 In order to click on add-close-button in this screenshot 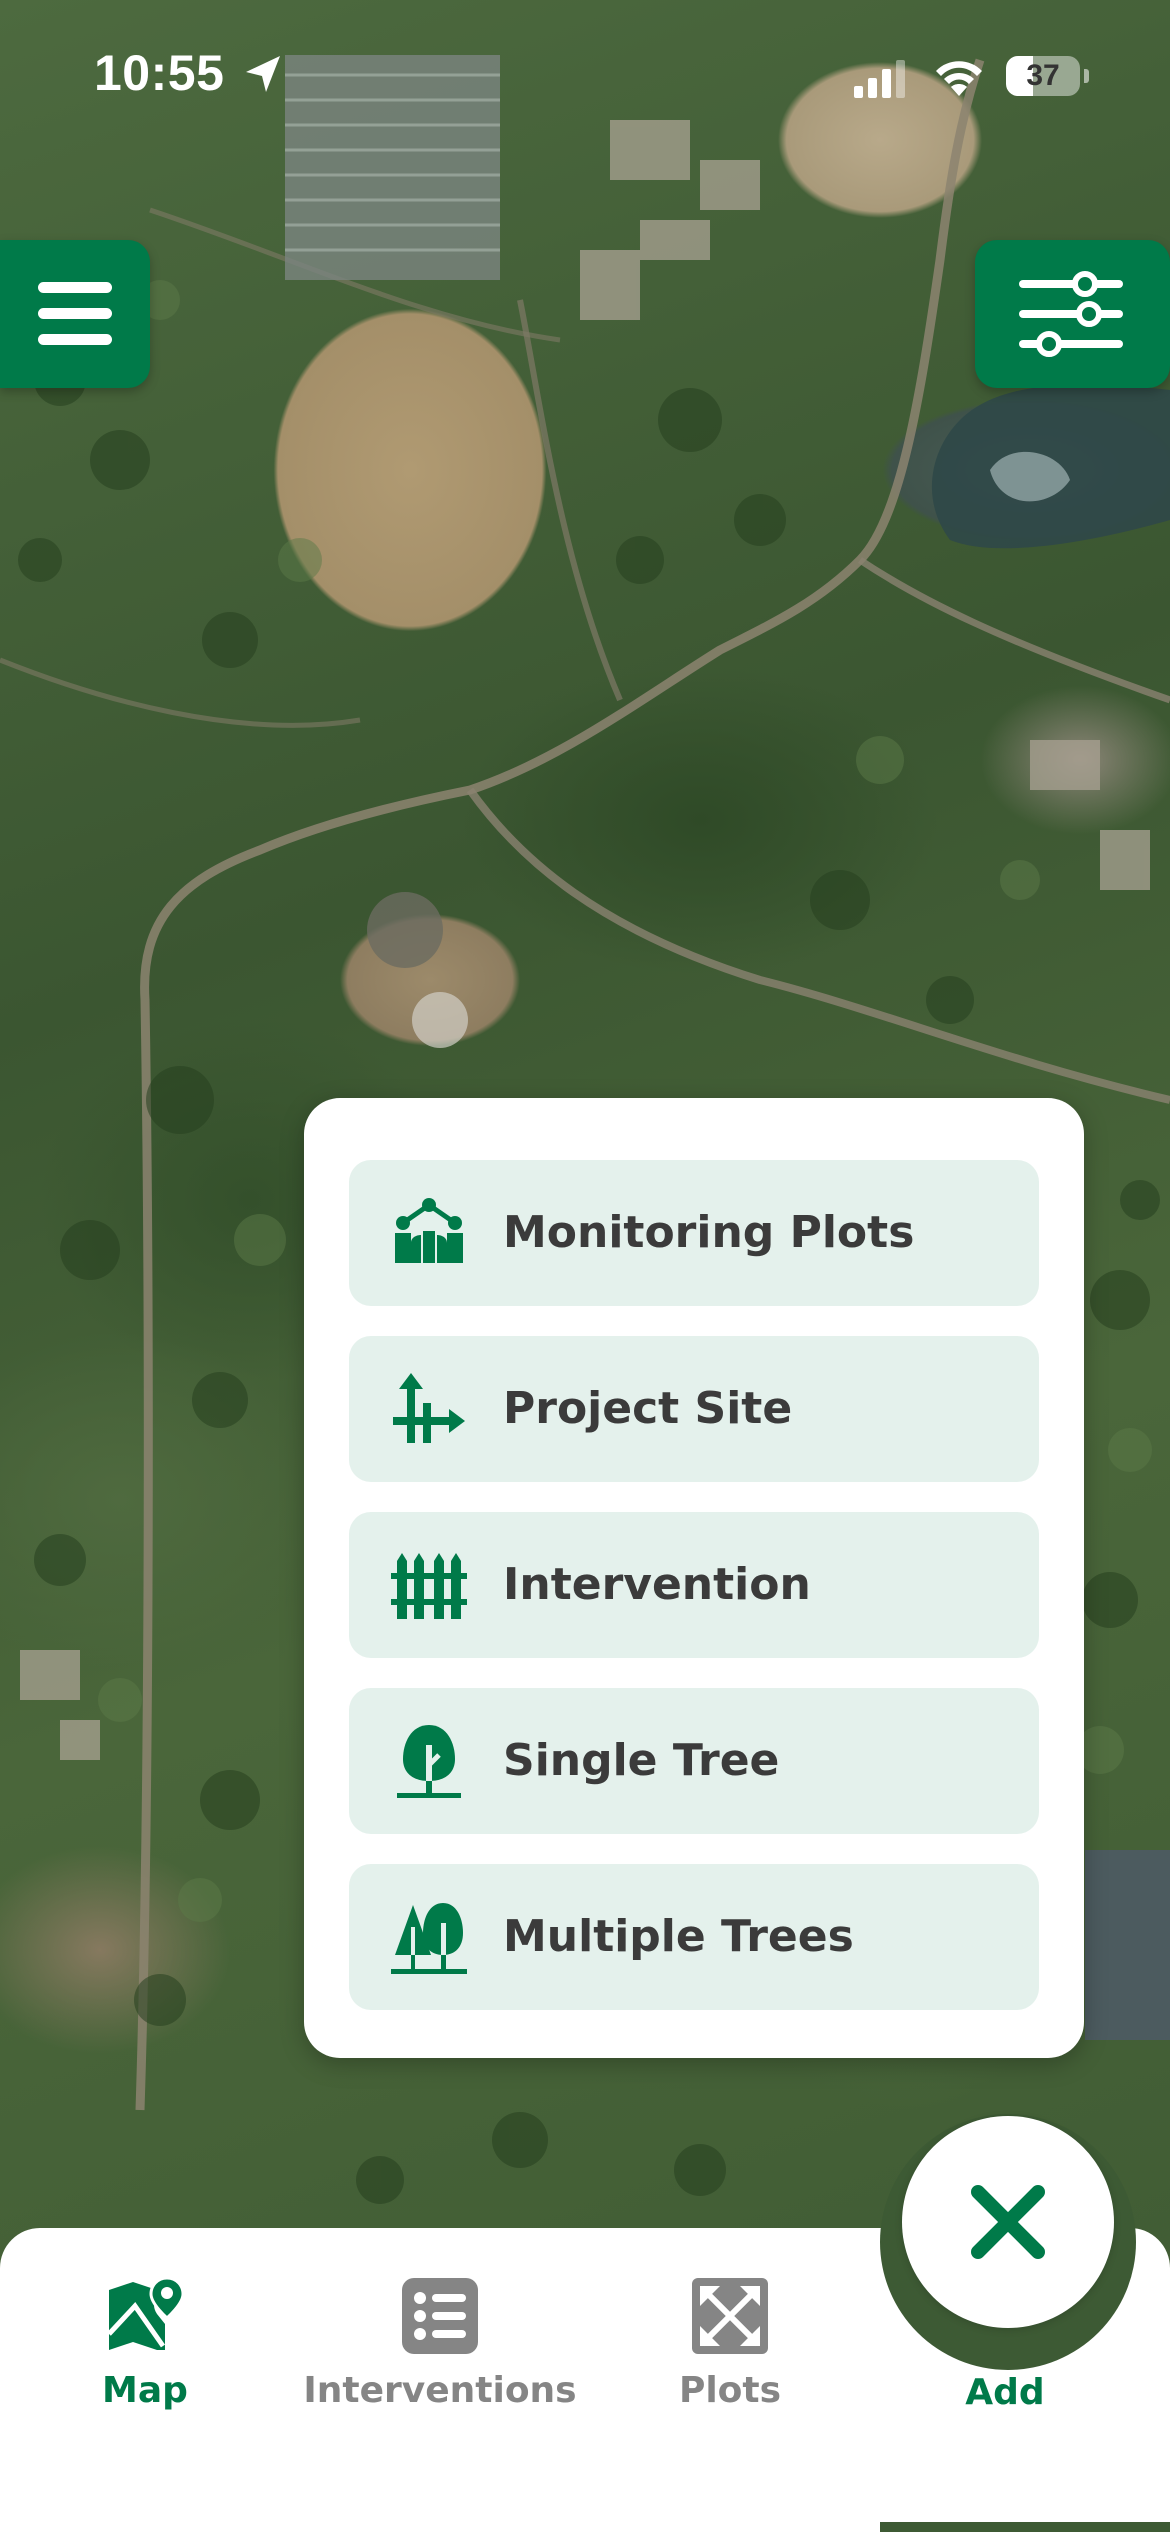, I will do `click(1008, 2222)`.